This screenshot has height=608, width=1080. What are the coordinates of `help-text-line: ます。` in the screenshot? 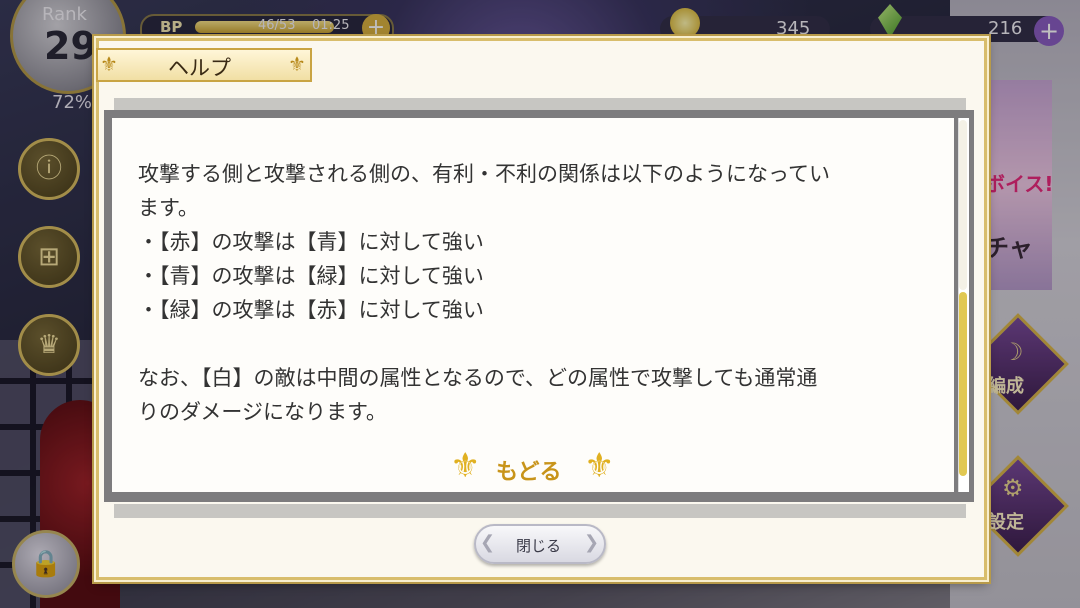 It's located at (168, 208).